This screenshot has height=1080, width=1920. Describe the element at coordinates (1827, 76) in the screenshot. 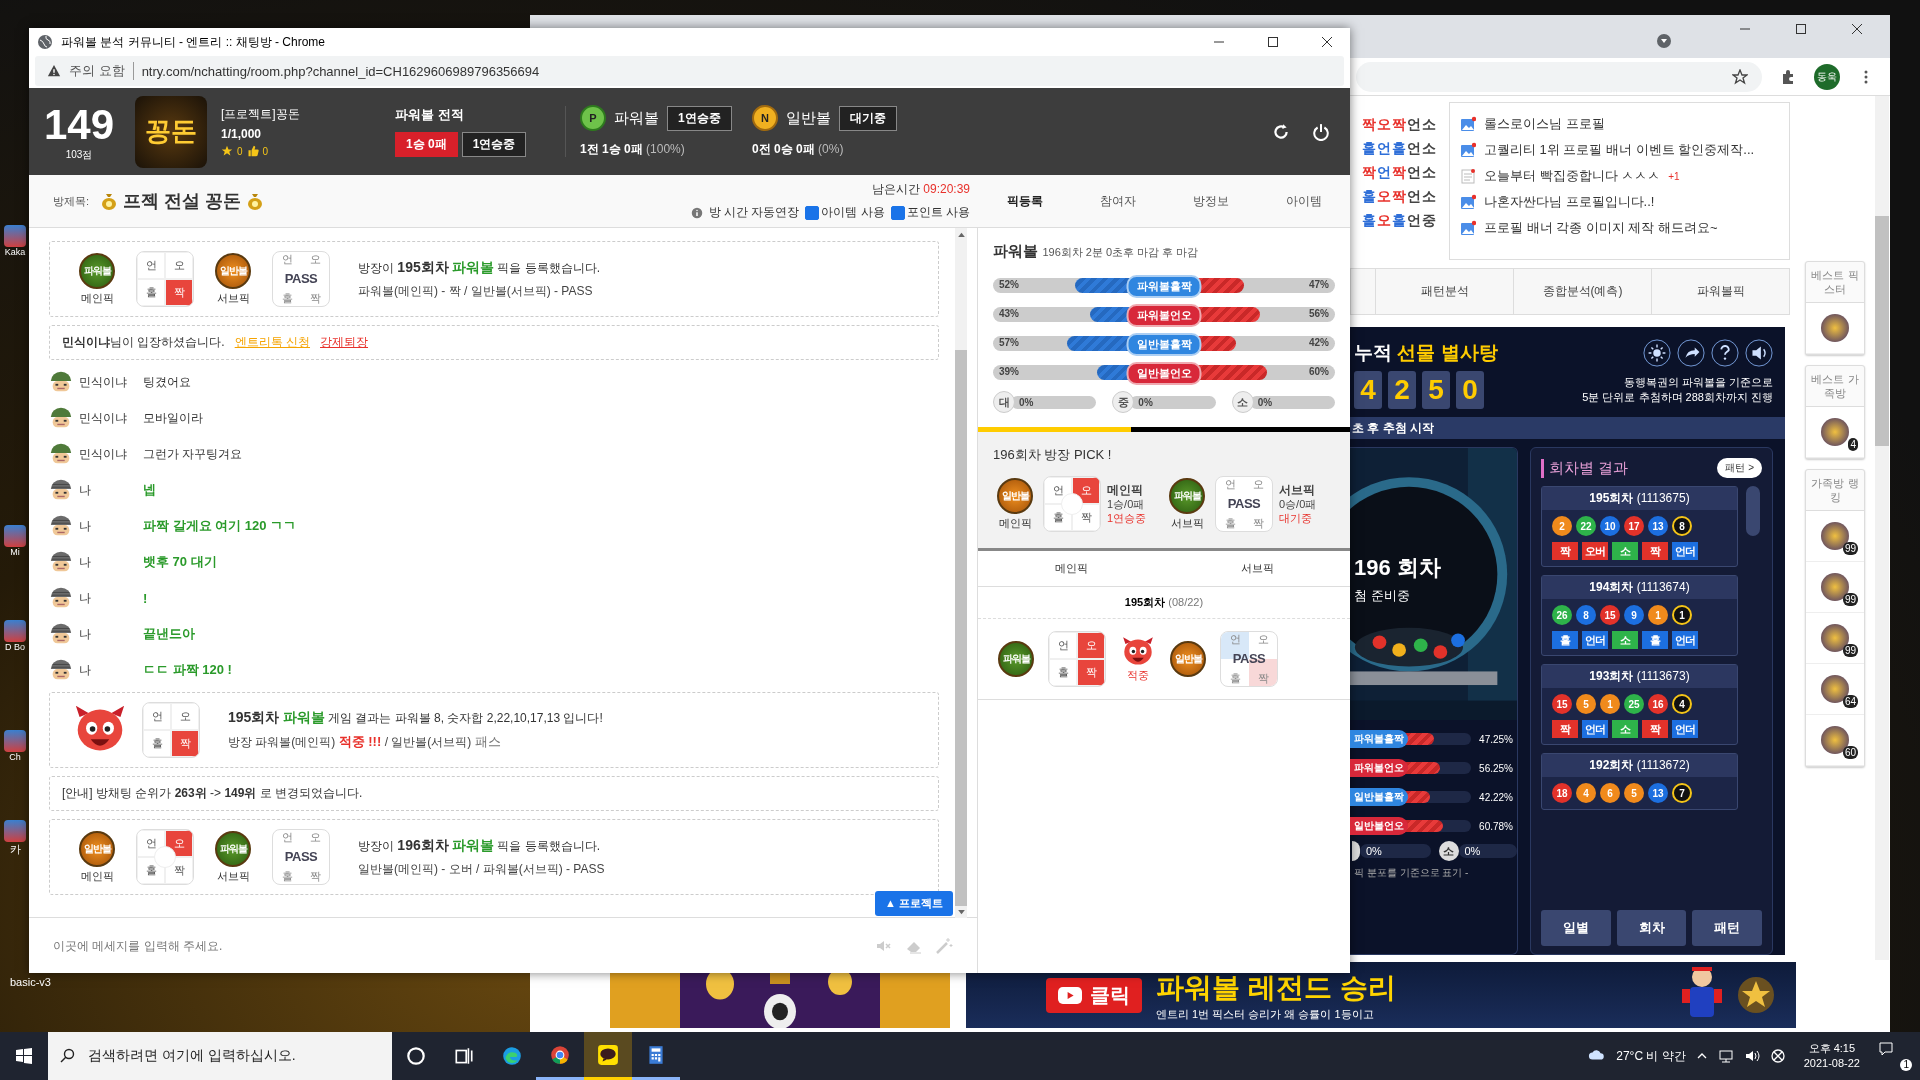

I see `profile-avatar: 동욱` at that location.